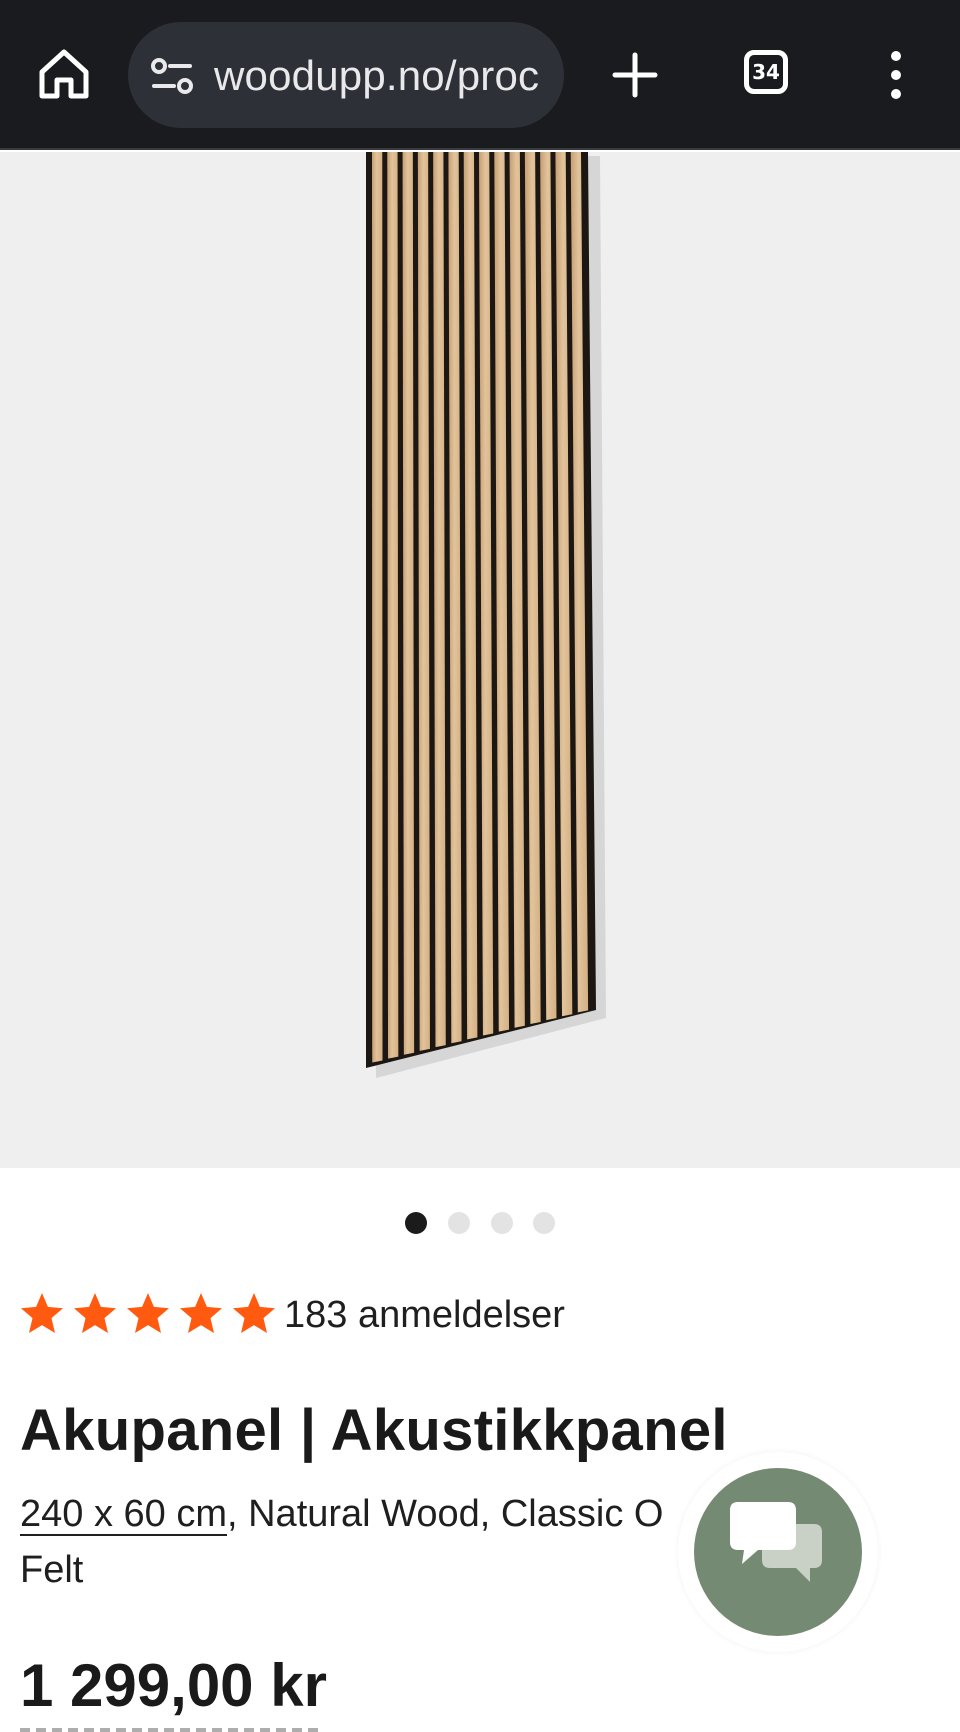 The image size is (960, 1732). Describe the element at coordinates (776, 1542) in the screenshot. I see `chat-bubbles-icon` at that location.